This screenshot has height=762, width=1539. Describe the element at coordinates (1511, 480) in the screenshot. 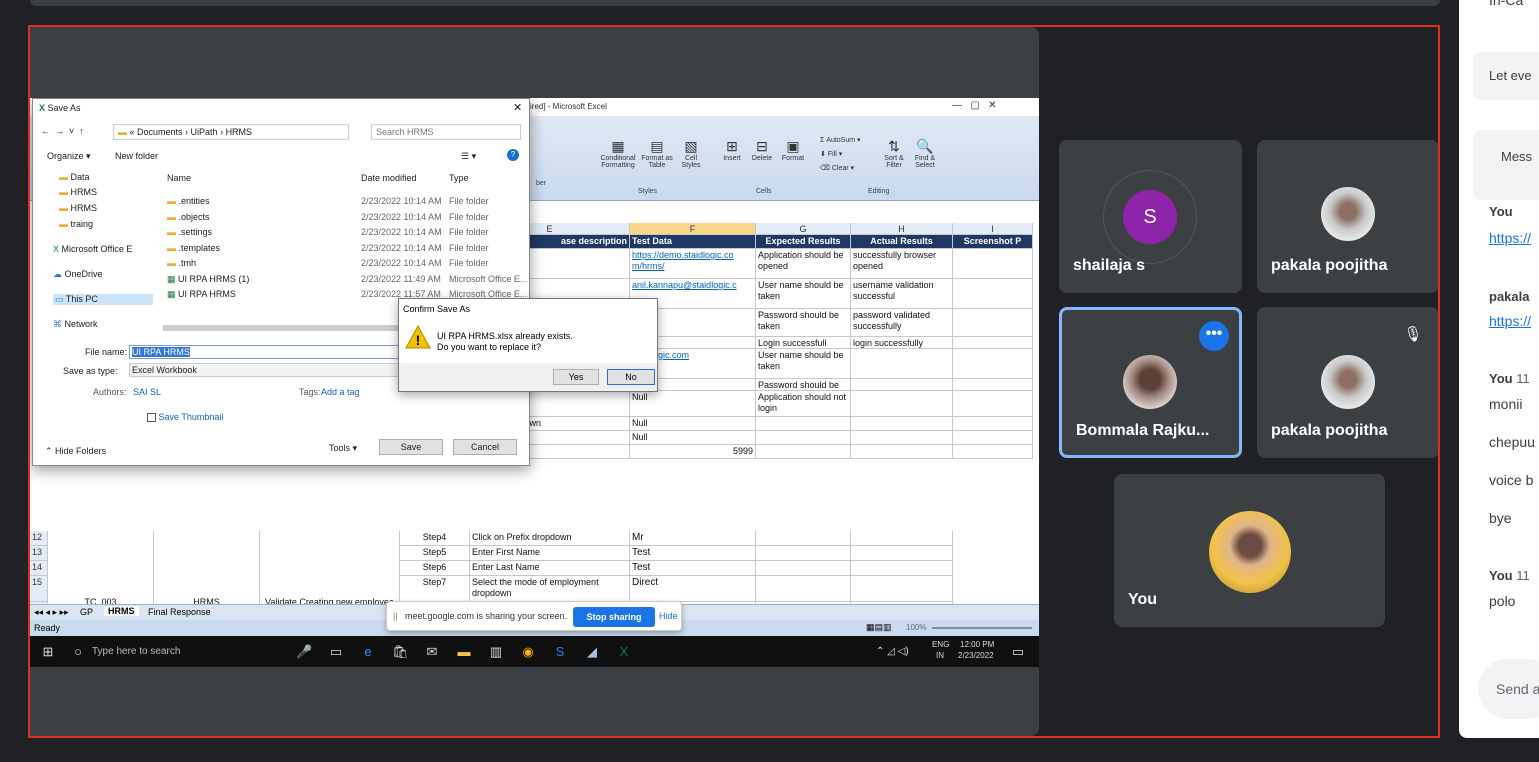

I see `chat-message: voice b` at that location.